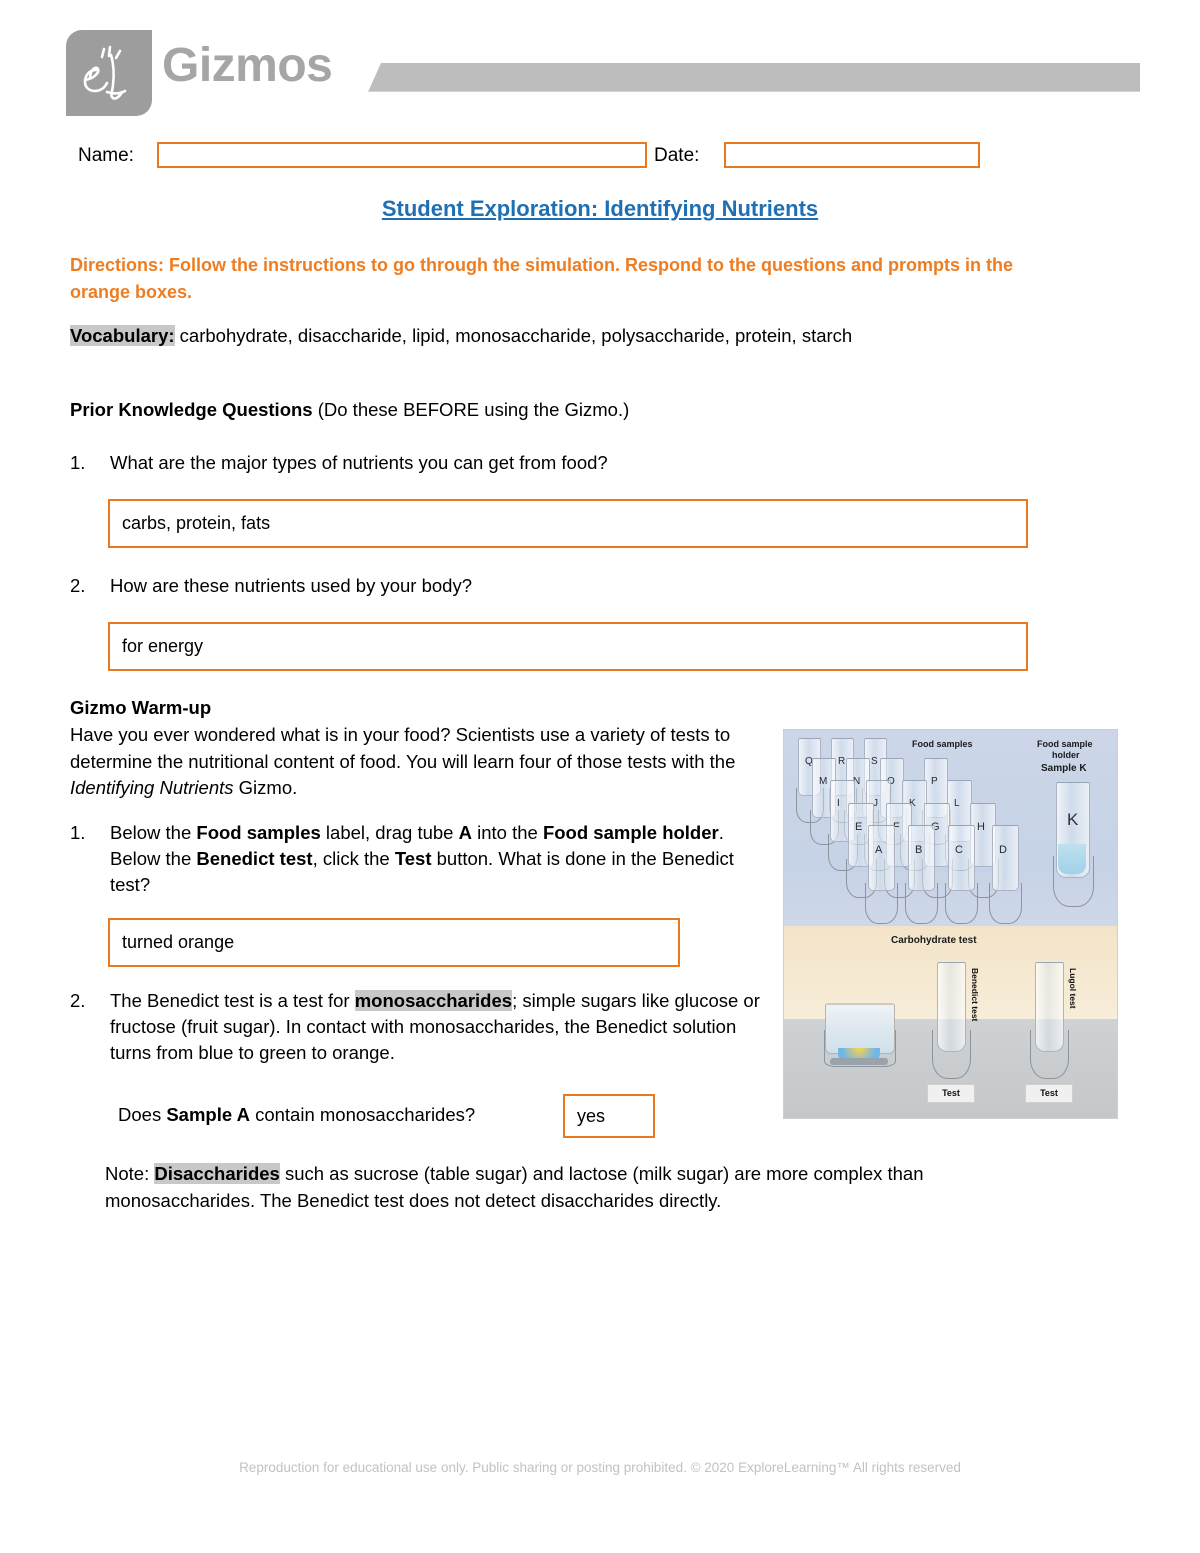 Image resolution: width=1200 pixels, height=1553 pixels. I want to click on gizmo-lugol-test-button: Test, so click(1049, 1093).